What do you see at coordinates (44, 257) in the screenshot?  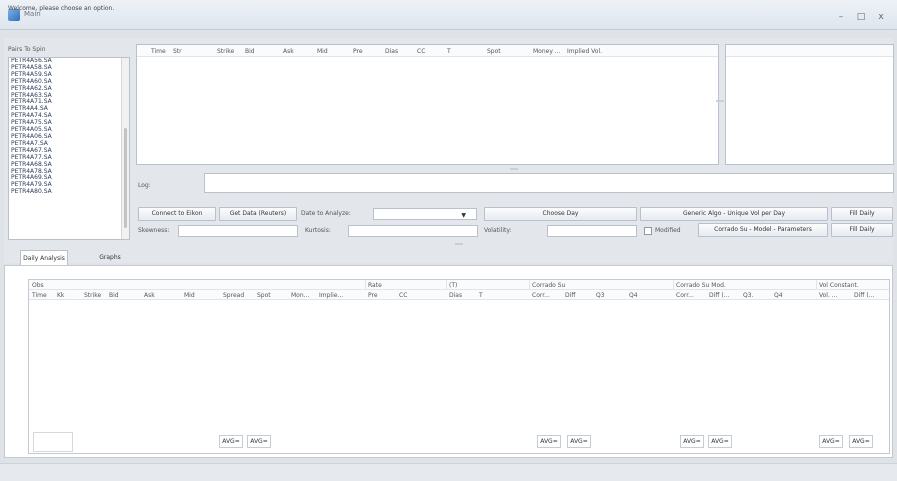 I see `tab-daily-analysis: Daily Analysis` at bounding box center [44, 257].